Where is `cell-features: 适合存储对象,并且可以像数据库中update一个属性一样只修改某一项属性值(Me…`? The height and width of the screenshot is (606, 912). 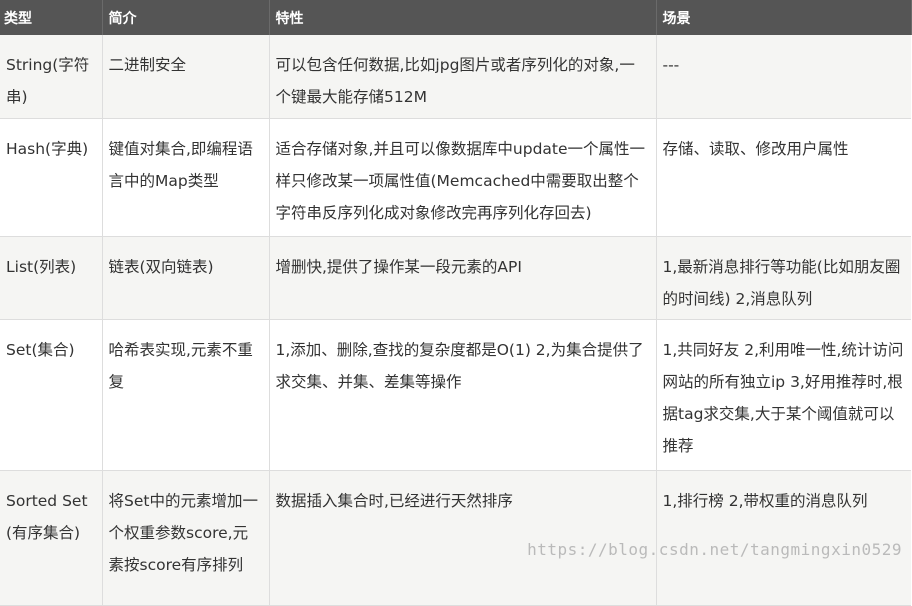
cell-features: 适合存储对象,并且可以像数据库中update一个属性一样只修改某一项属性值(Me… is located at coordinates (463, 177).